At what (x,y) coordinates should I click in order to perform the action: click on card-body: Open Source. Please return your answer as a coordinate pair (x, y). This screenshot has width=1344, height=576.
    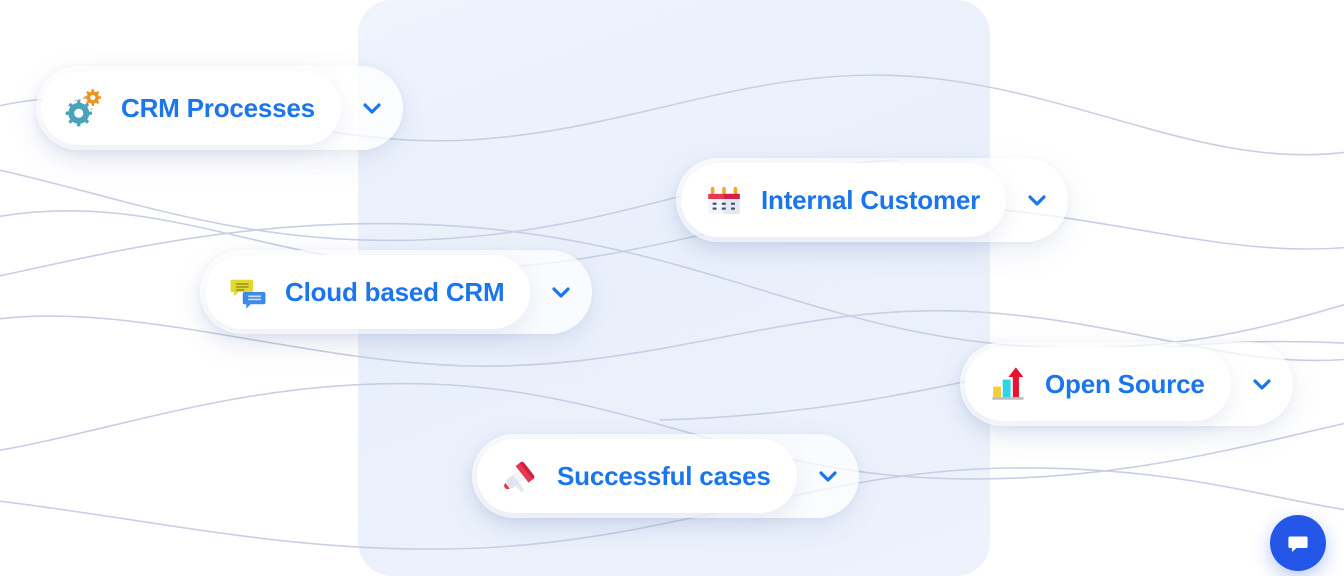
    Looking at the image, I should click on (1098, 384).